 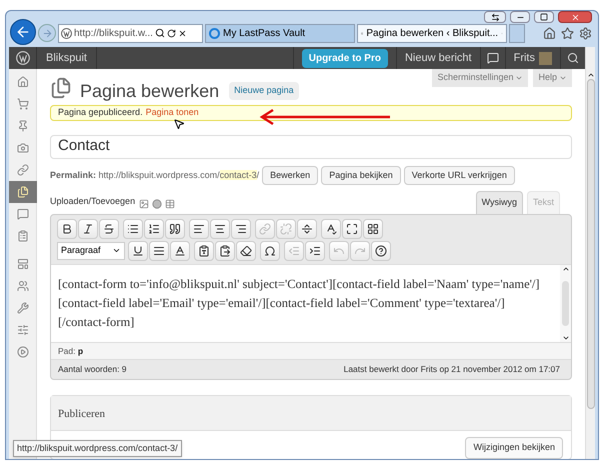 What do you see at coordinates (100, 112) in the screenshot?
I see `notice-text: Pagina gepubliceerd.` at bounding box center [100, 112].